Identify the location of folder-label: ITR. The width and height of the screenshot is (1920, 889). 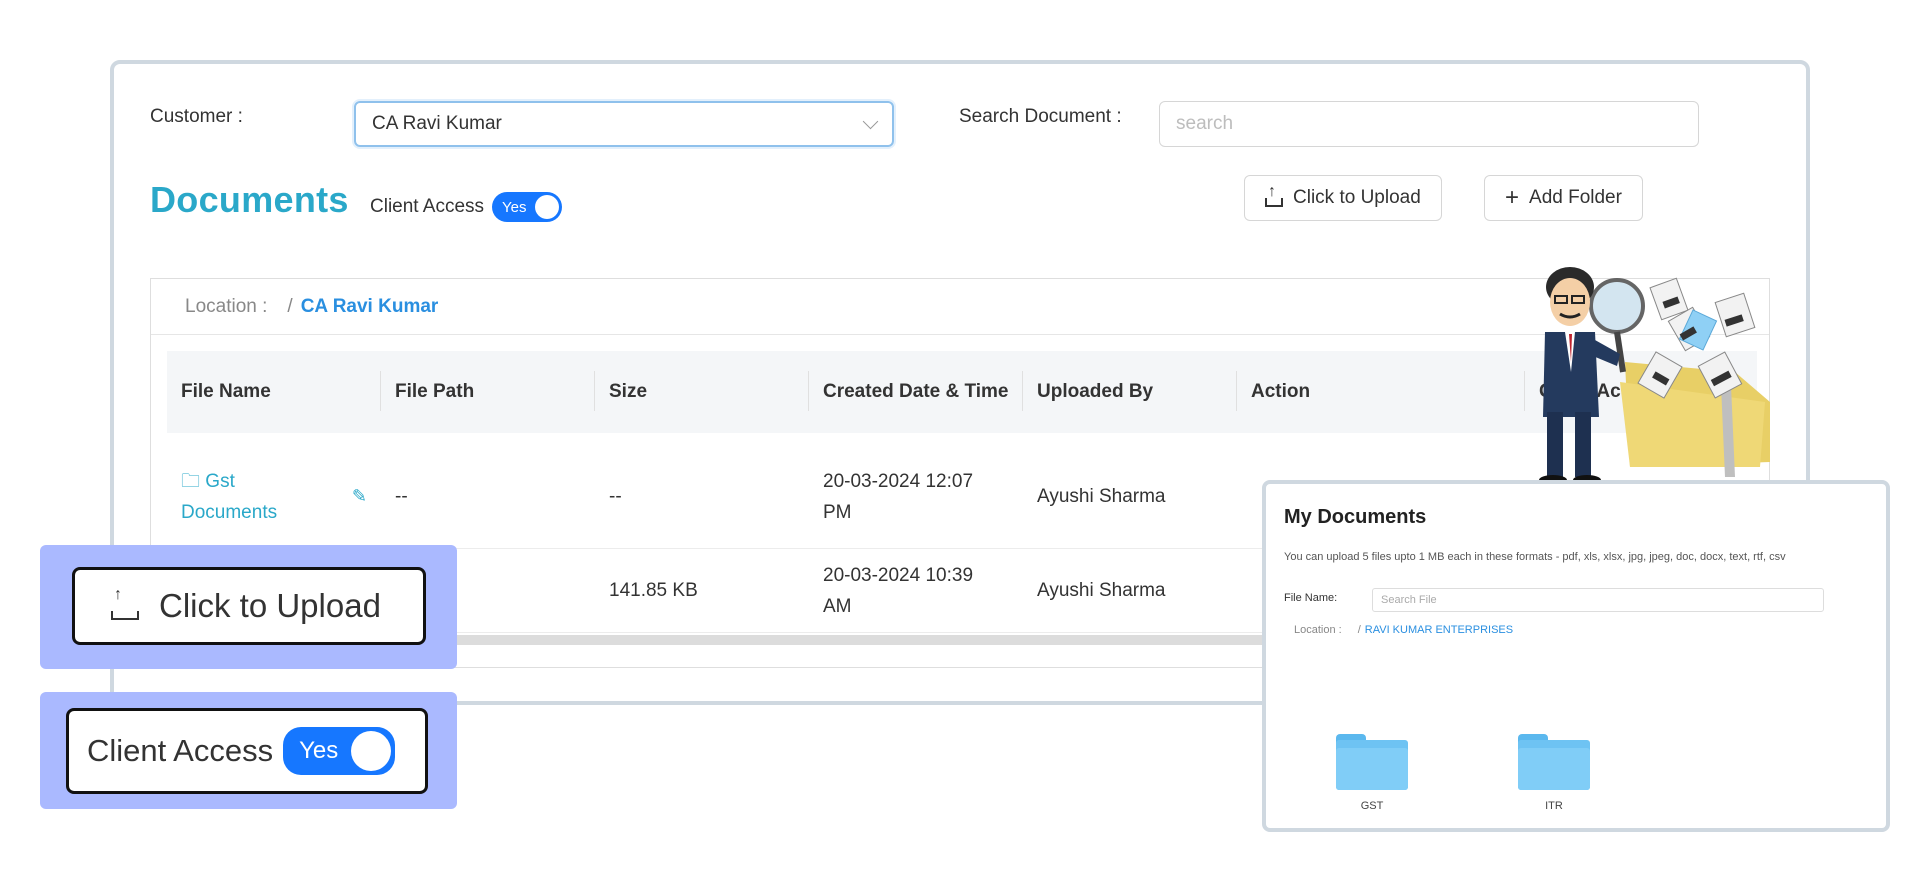
(1554, 806).